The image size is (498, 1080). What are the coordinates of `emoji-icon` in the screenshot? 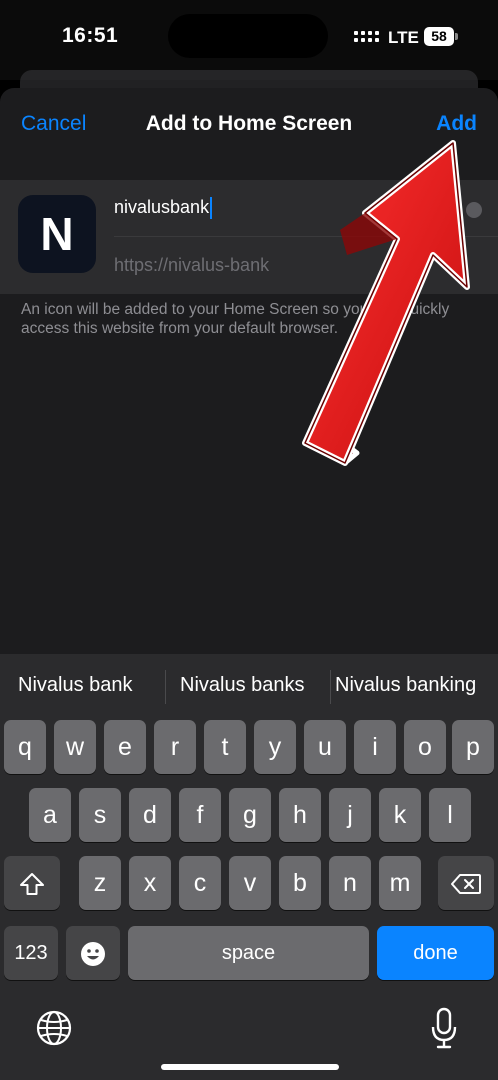 It's located at (93, 954).